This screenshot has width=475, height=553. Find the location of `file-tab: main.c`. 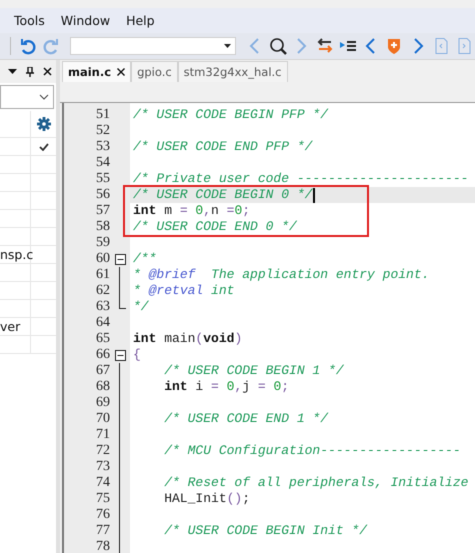

file-tab: main.c is located at coordinates (97, 71).